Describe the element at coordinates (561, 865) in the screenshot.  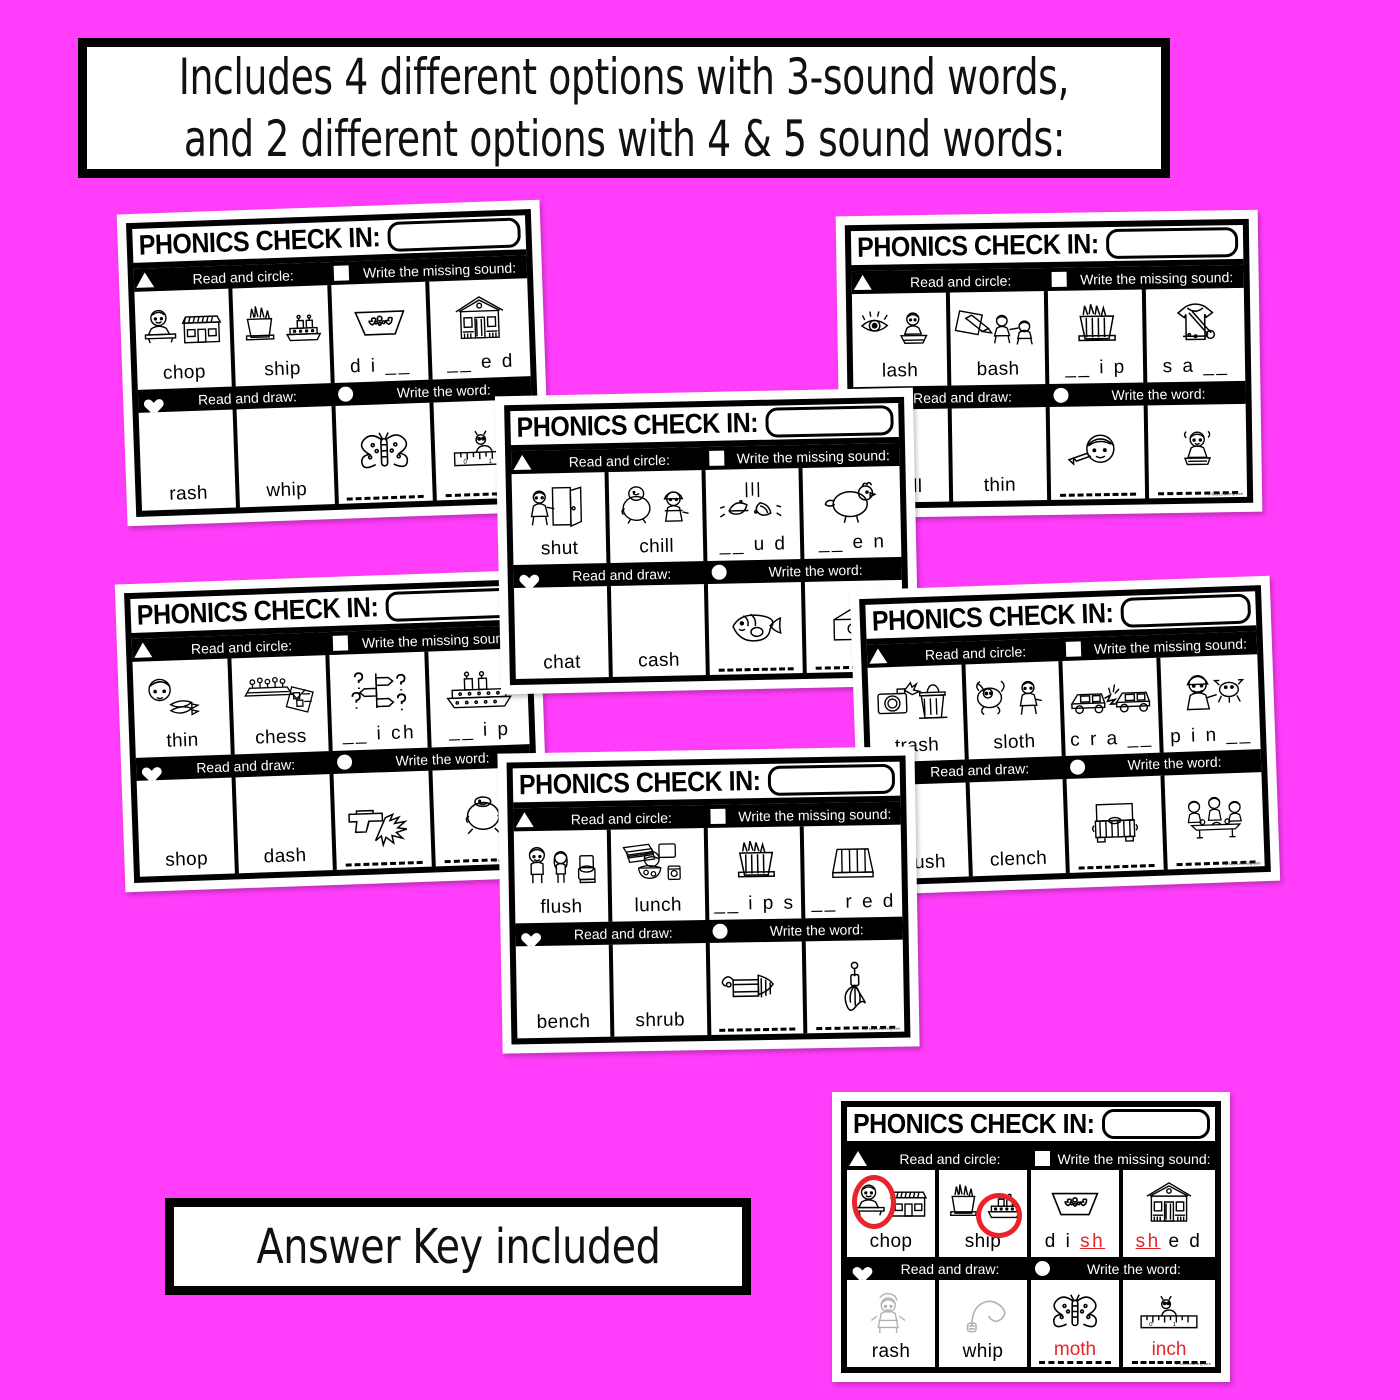
I see `boy-and-girl-flushing-toilet-icon` at that location.